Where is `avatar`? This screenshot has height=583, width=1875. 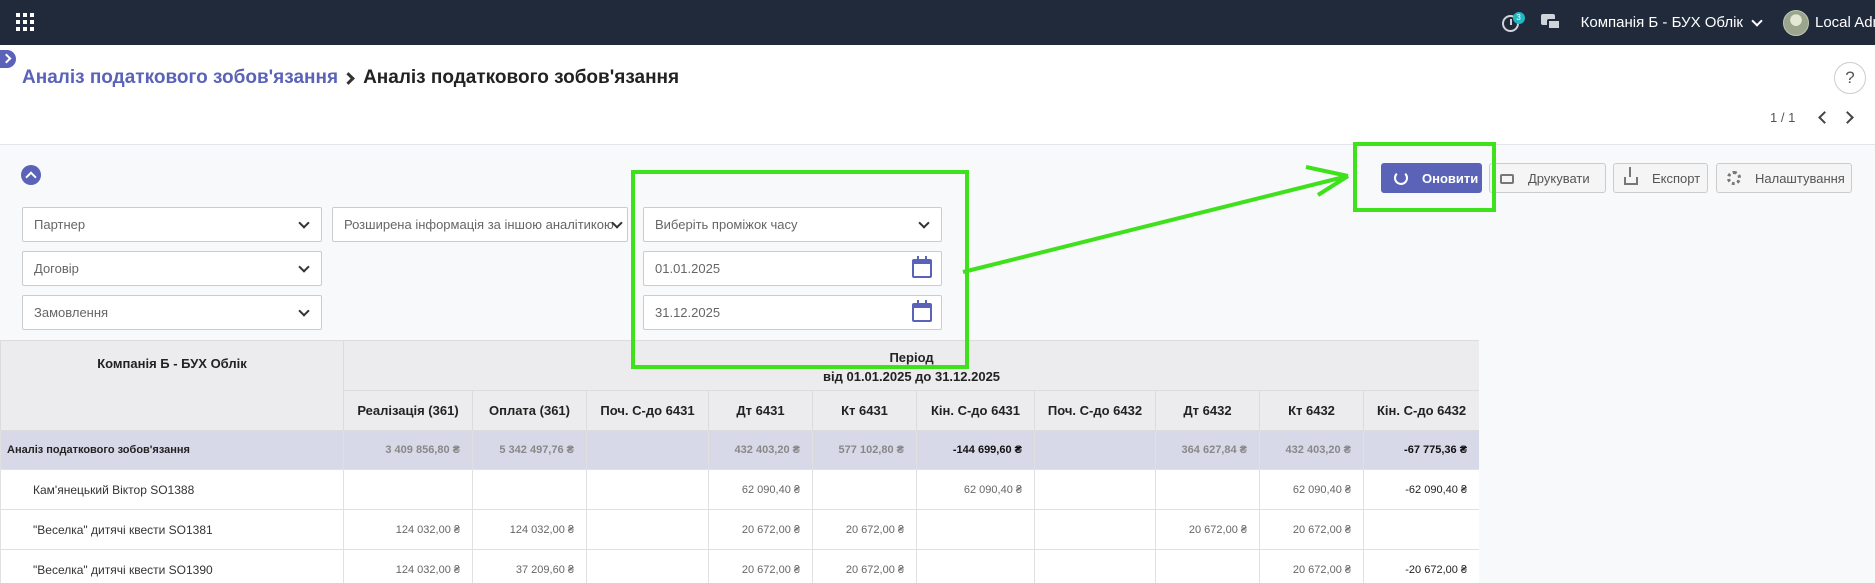 avatar is located at coordinates (1796, 22).